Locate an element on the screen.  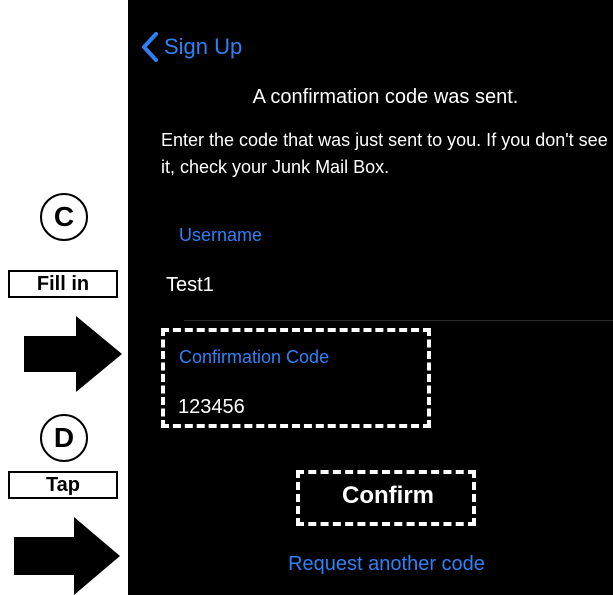
back-button: Sign Up is located at coordinates (191, 47).